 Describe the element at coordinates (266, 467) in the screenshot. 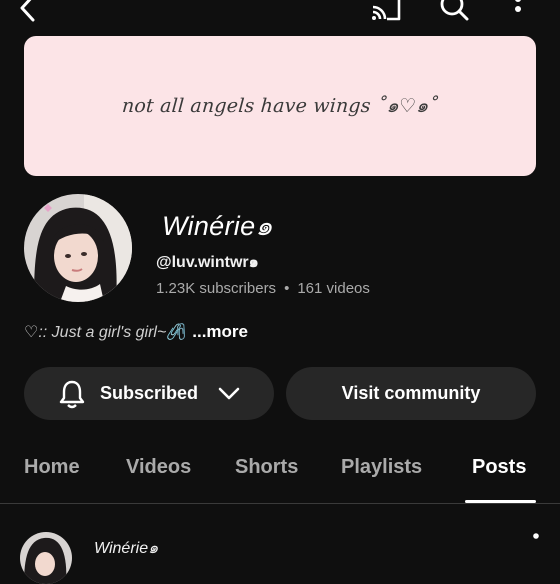

I see `tab-shorts: Shorts` at that location.